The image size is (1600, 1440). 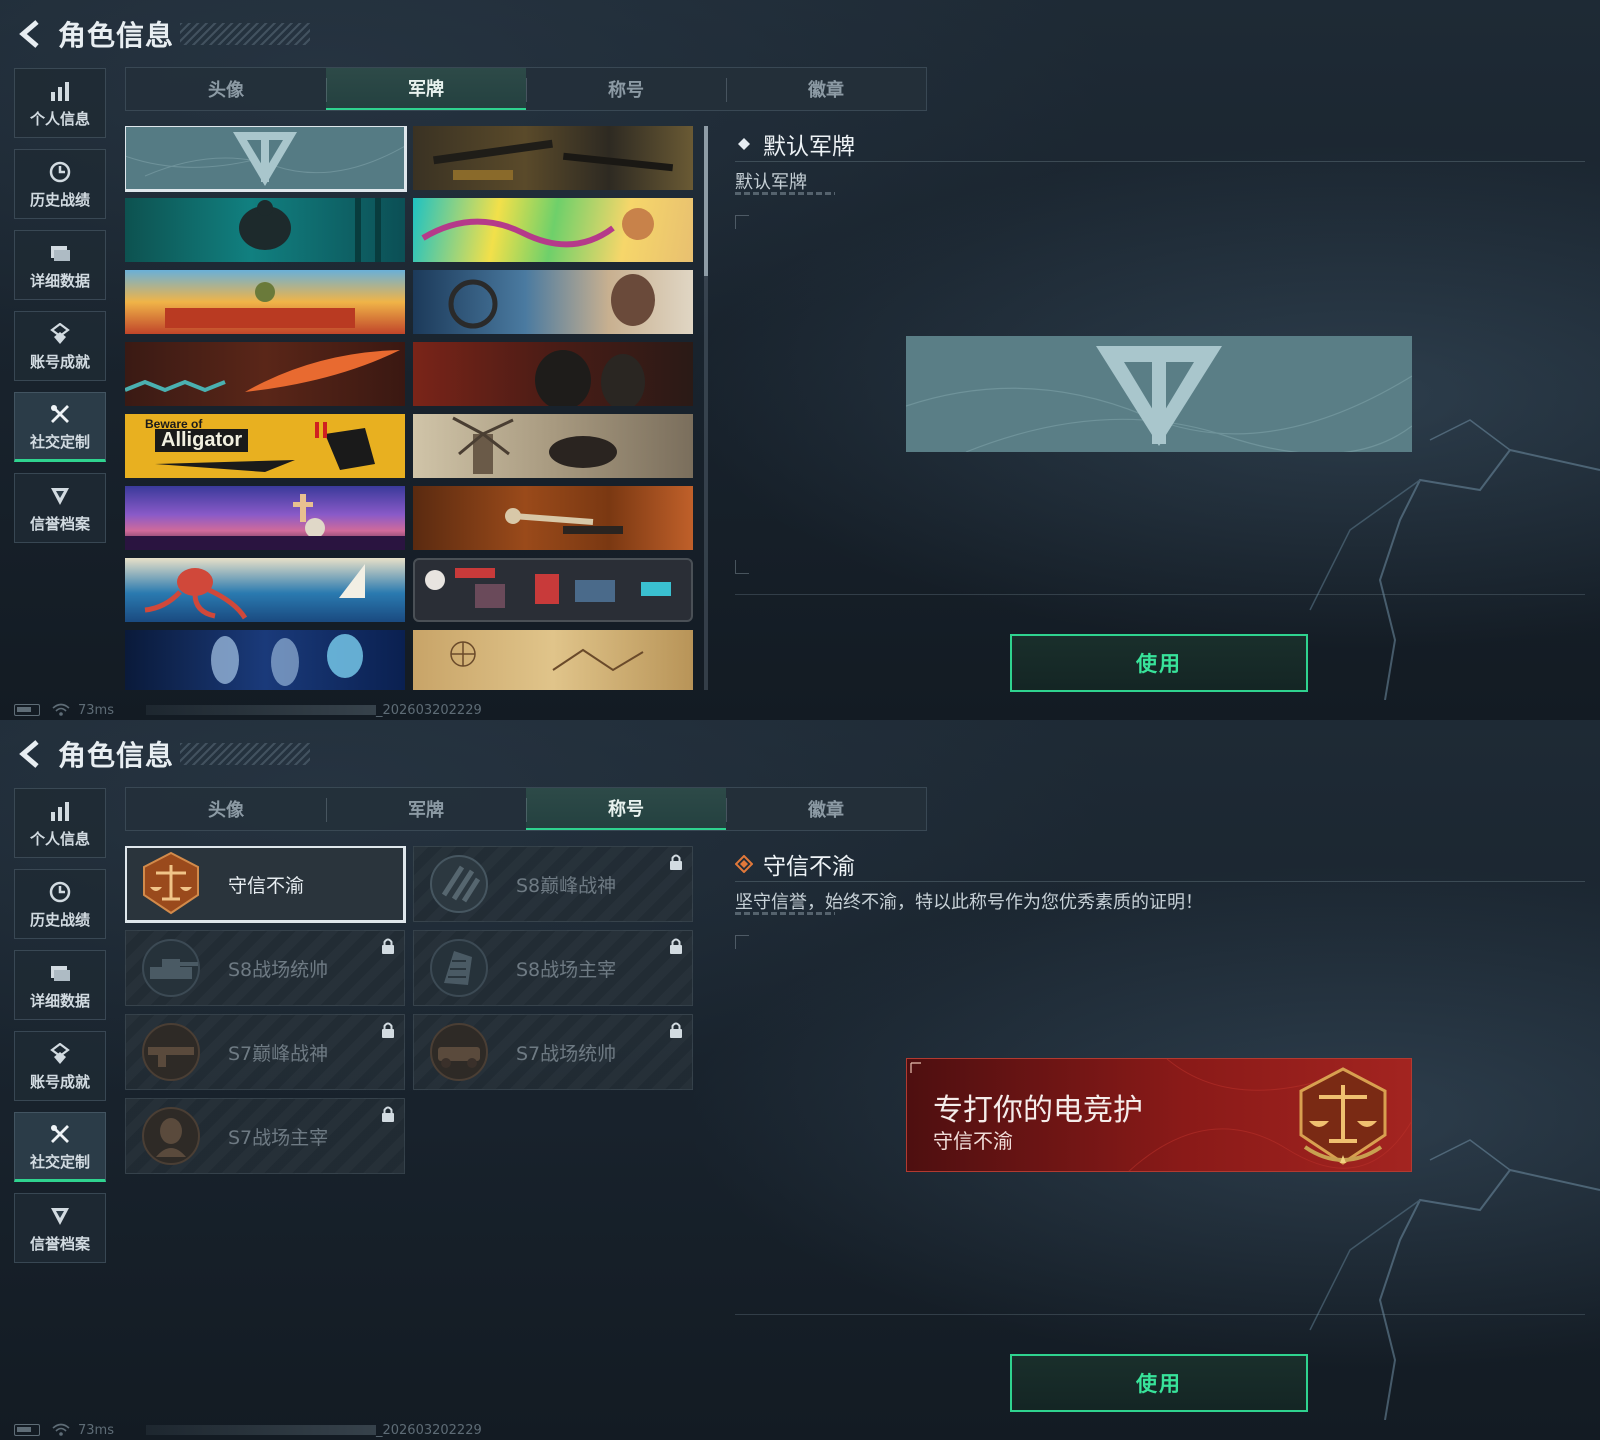 I want to click on alligator-art, so click(x=265, y=447).